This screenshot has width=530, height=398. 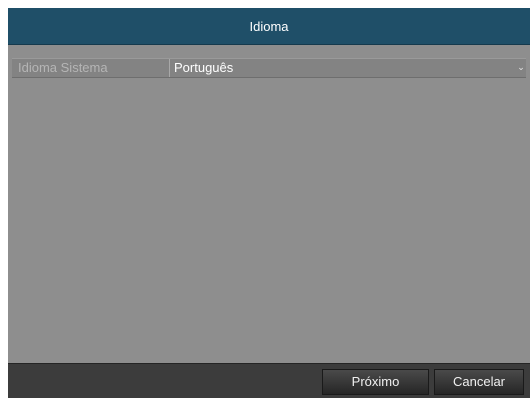 What do you see at coordinates (204, 67) in the screenshot?
I see `system-language-value: Português` at bounding box center [204, 67].